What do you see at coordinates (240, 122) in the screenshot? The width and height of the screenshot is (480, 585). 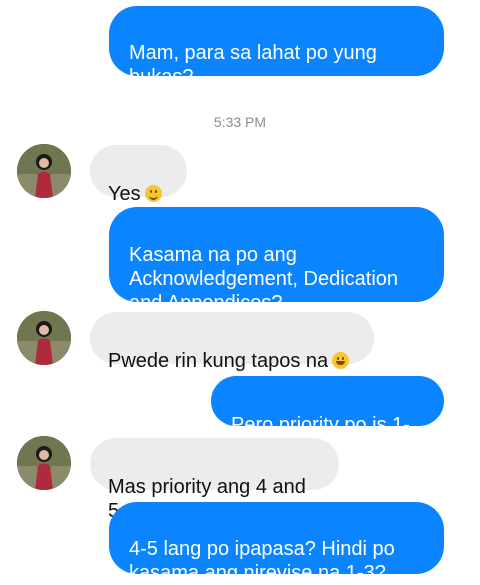 I see `message-timestamp: 5:33 PM` at bounding box center [240, 122].